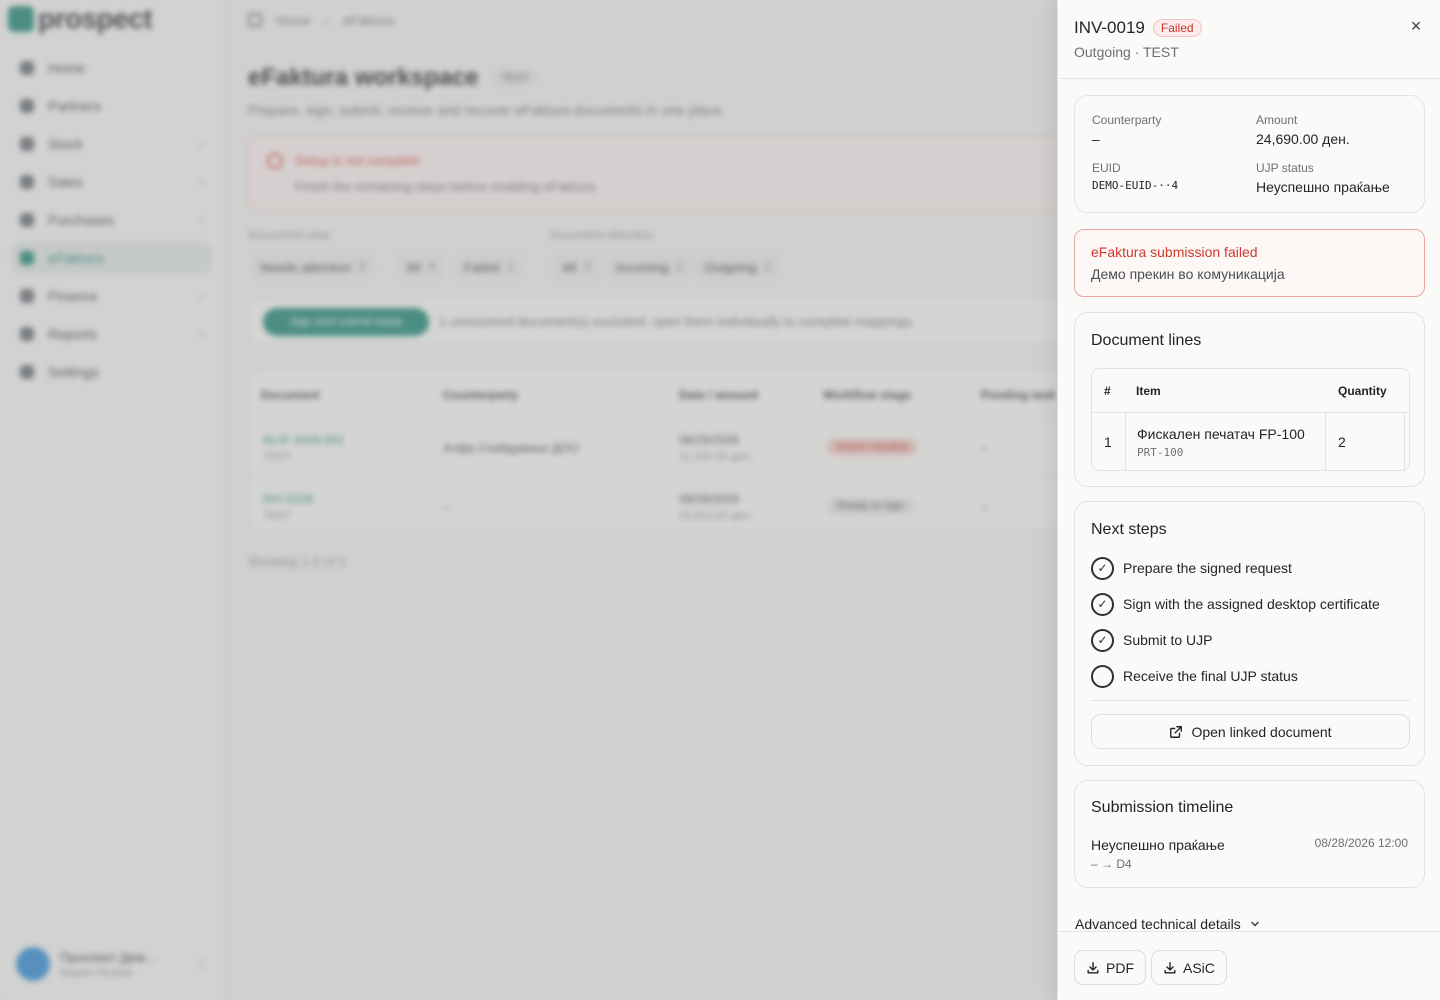 This screenshot has height=1000, width=1440. I want to click on open-linked-document-button: Open linked document, so click(1250, 731).